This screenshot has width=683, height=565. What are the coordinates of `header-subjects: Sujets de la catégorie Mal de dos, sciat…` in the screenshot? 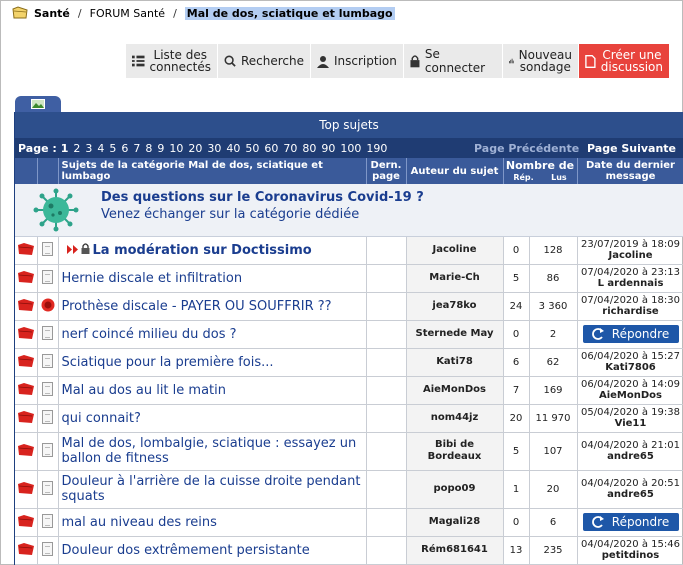 It's located at (212, 171).